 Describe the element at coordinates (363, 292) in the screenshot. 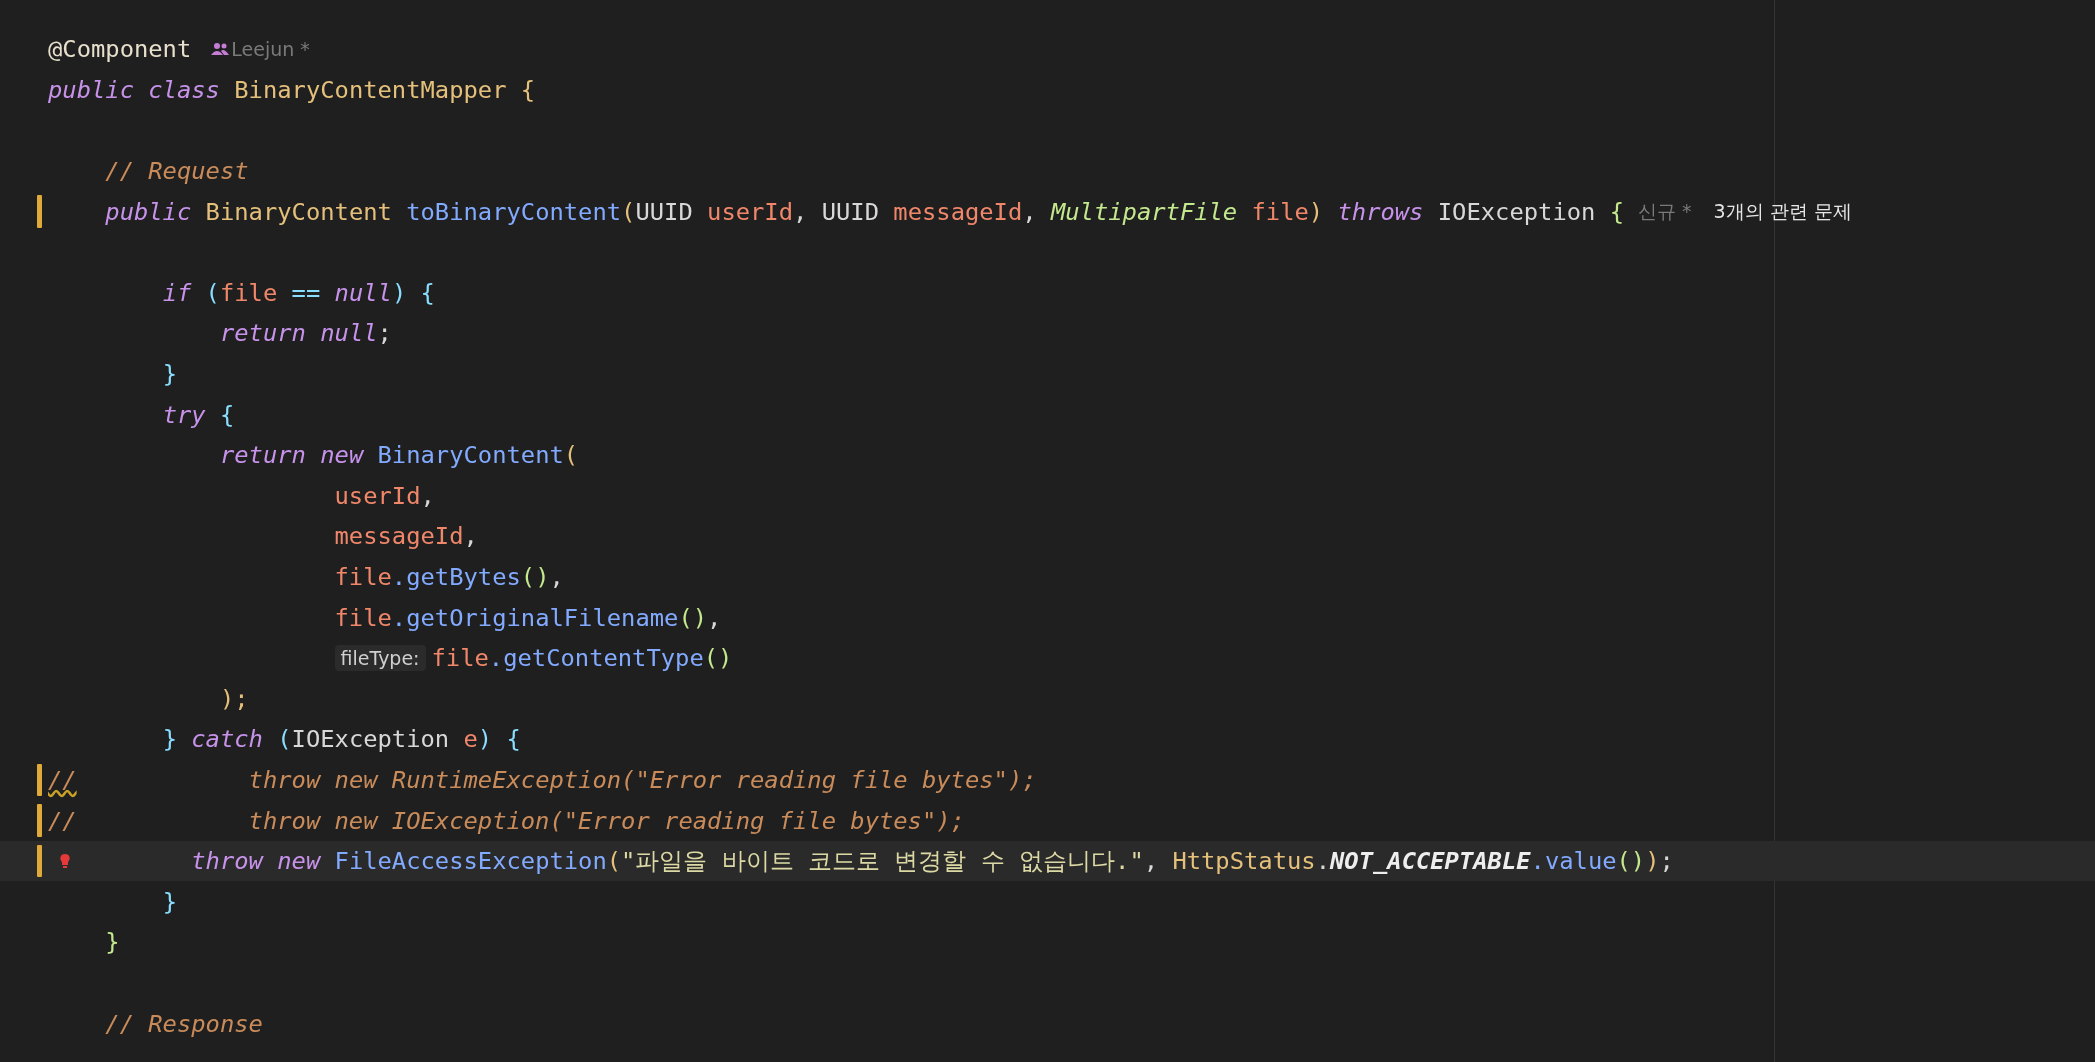

I see `code-token: null` at that location.